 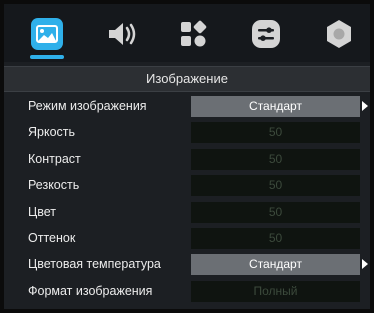 What do you see at coordinates (42, 211) in the screenshot?
I see `setting-label: Цвет` at bounding box center [42, 211].